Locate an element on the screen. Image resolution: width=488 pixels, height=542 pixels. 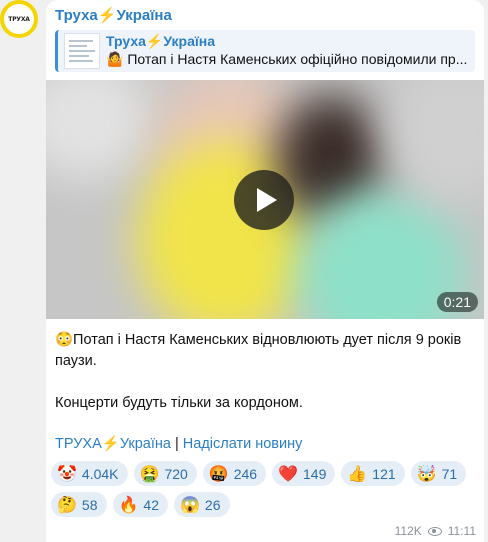
channel-logo-text: ТРУХА is located at coordinates (19, 19).